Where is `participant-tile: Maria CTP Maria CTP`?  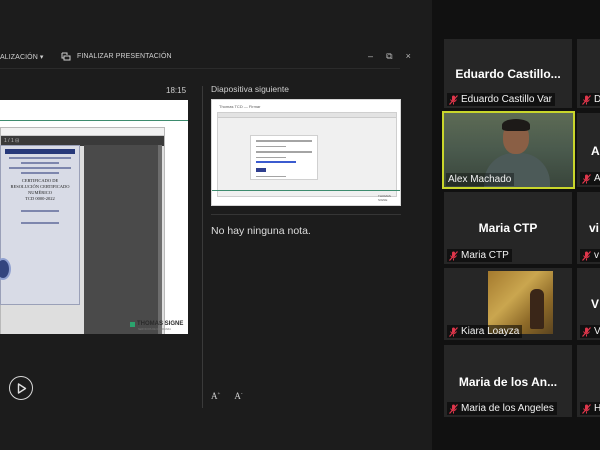
participant-tile: Maria CTP Maria CTP is located at coordinates (508, 228).